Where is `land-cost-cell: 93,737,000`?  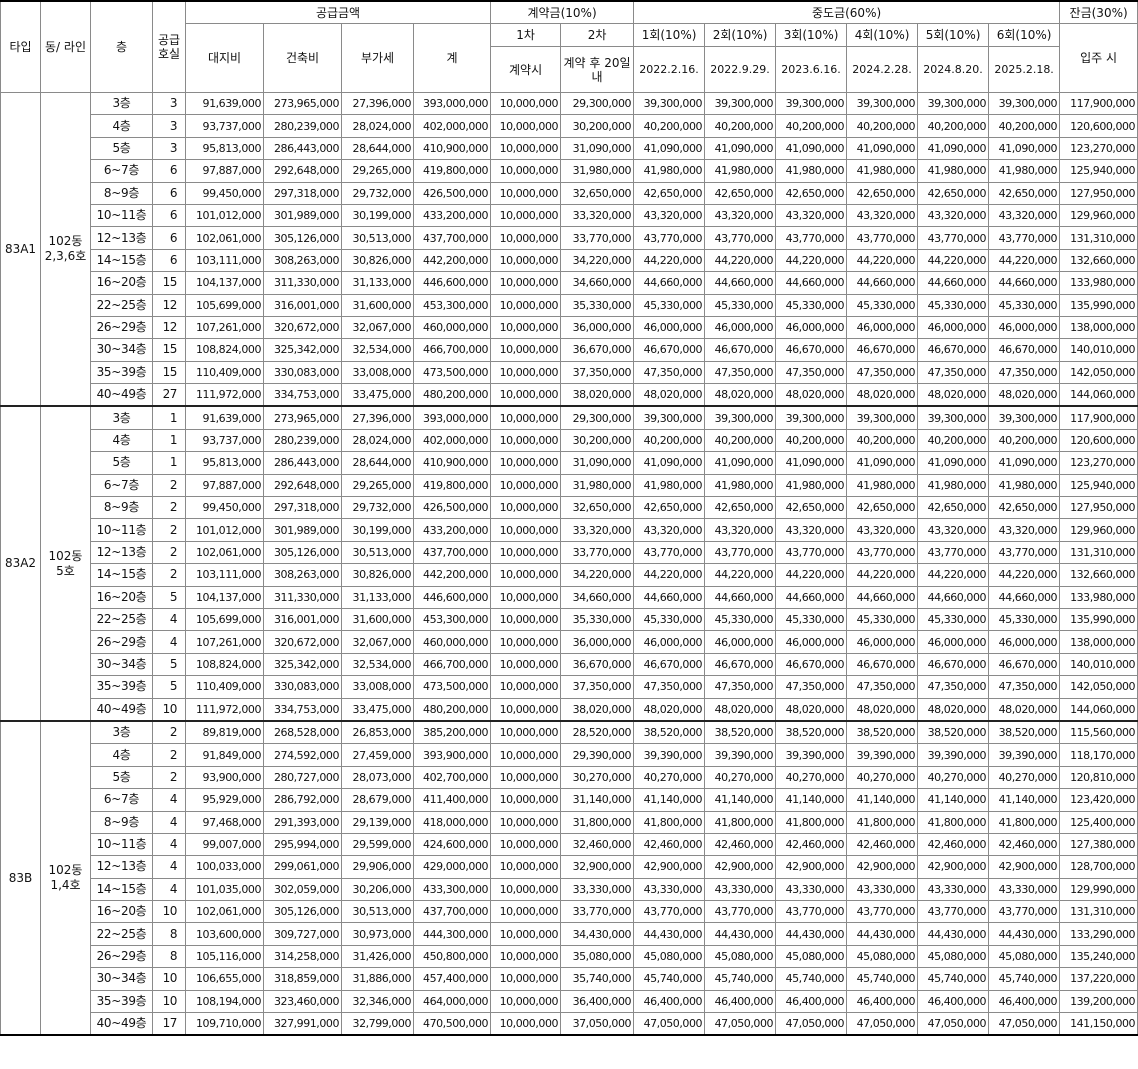
land-cost-cell: 93,737,000 is located at coordinates (224, 440).